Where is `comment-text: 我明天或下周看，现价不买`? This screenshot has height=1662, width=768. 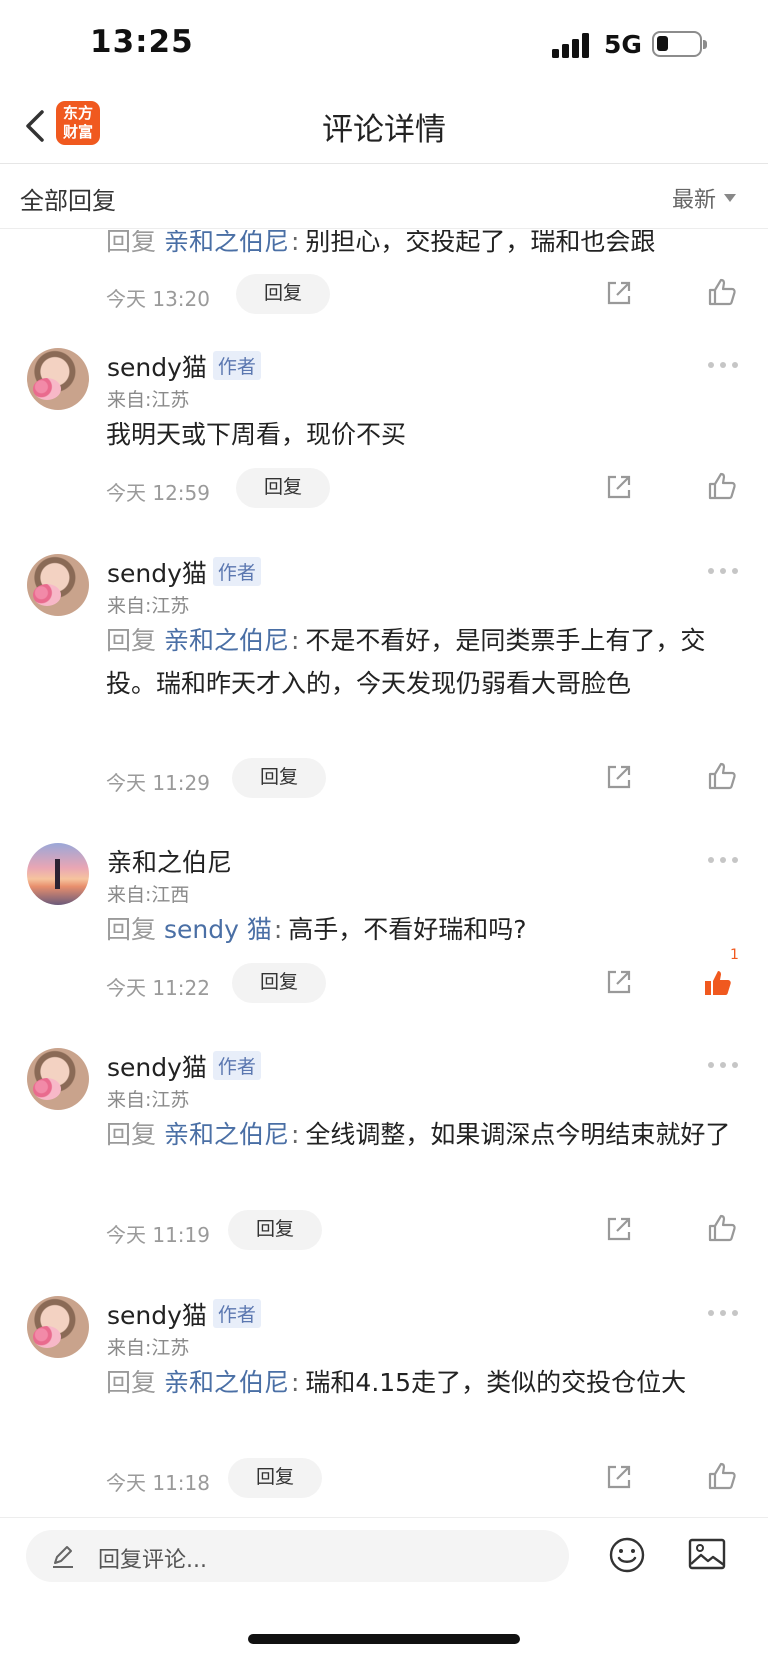 comment-text: 我明天或下周看，现价不买 is located at coordinates (256, 434).